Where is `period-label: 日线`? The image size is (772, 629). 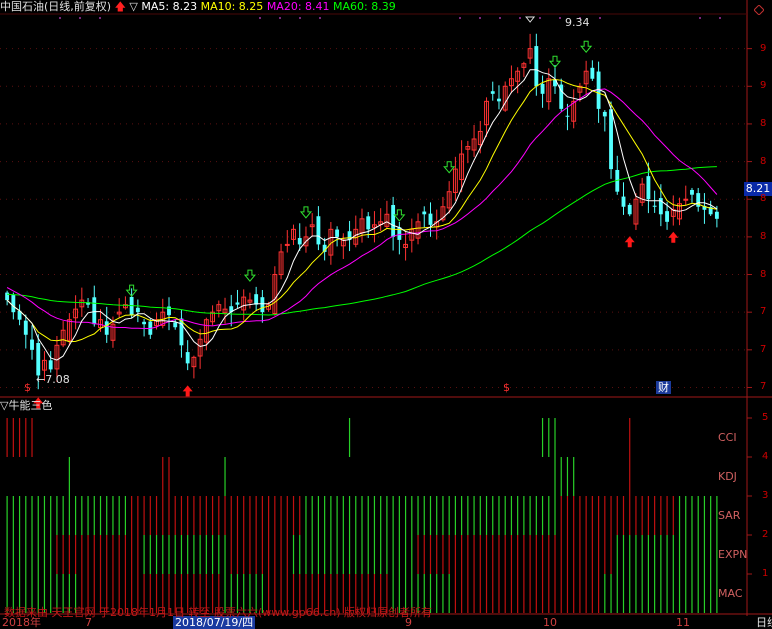
period-label: 日线 is located at coordinates (764, 622).